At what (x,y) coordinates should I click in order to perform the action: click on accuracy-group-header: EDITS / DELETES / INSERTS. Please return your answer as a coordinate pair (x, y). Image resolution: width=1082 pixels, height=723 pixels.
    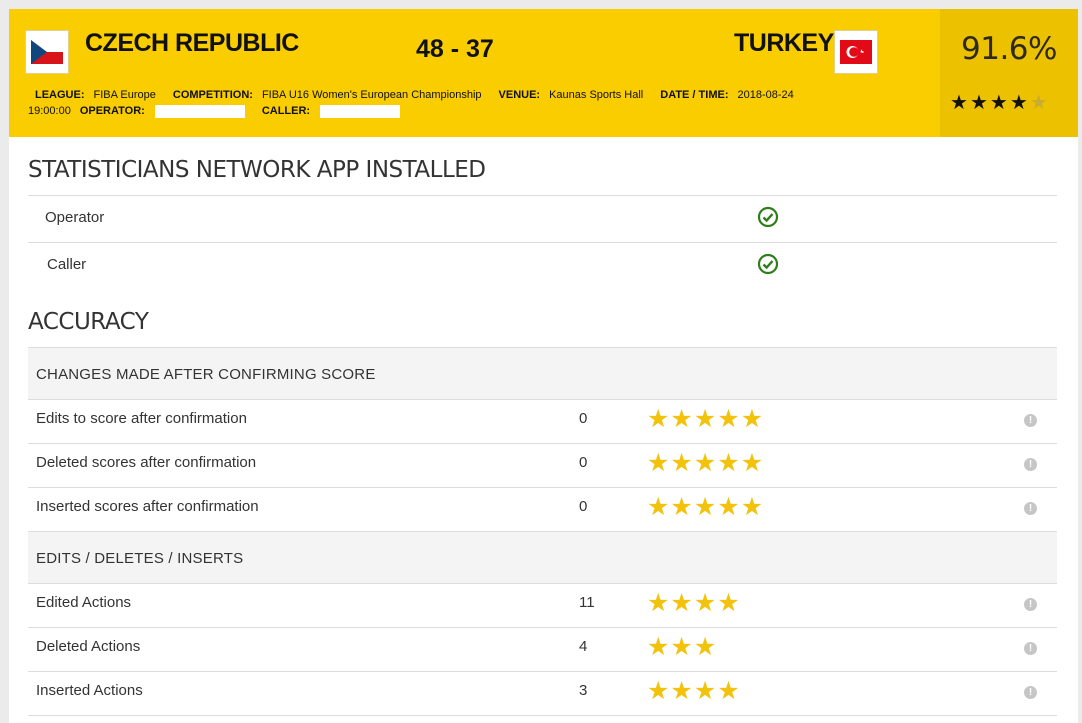
    Looking at the image, I should click on (542, 557).